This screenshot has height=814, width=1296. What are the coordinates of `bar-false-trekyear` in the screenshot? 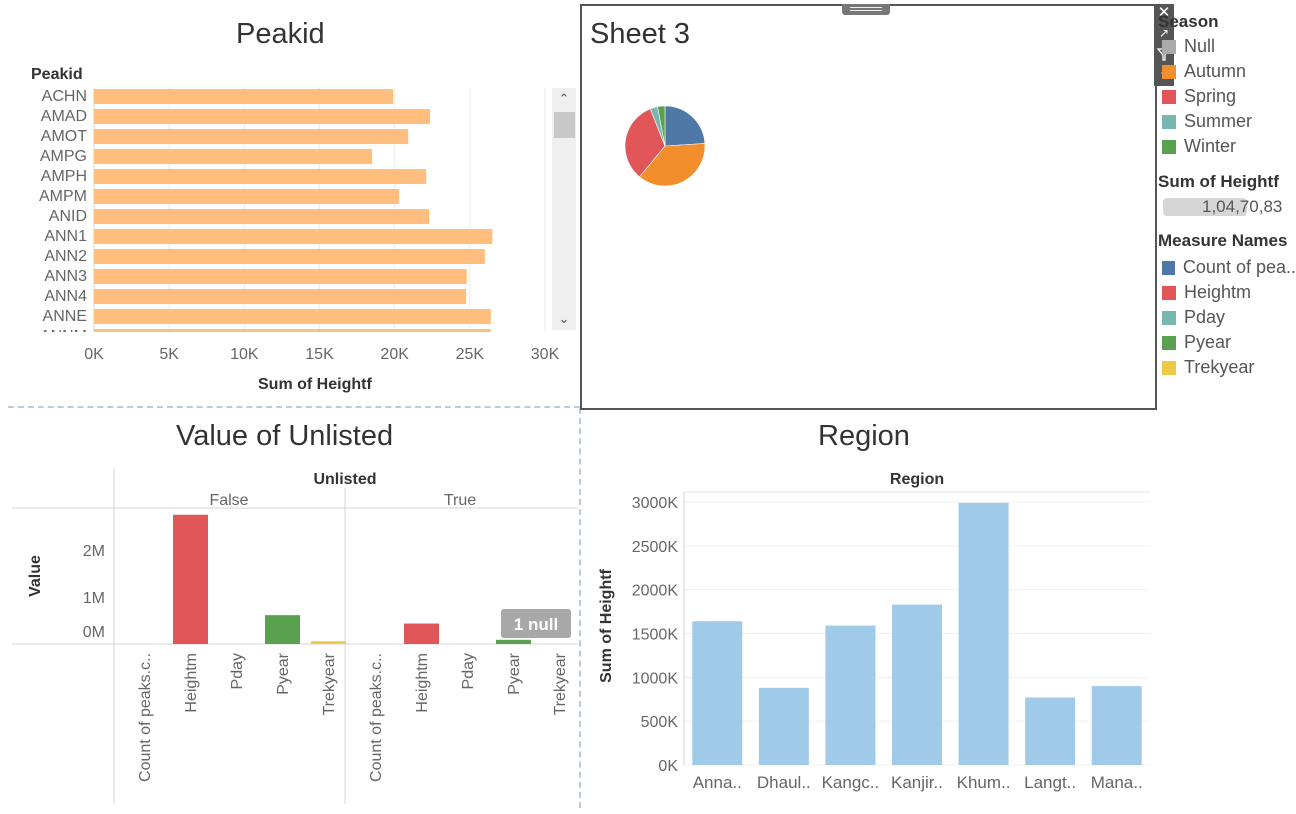 It's located at (328, 642).